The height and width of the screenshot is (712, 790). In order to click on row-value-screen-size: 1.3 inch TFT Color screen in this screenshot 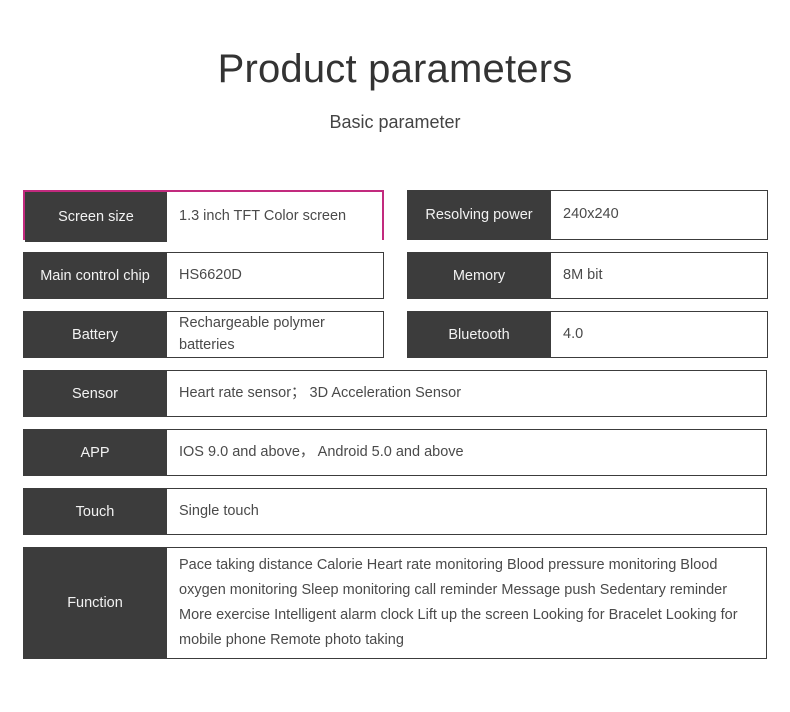, I will do `click(274, 217)`.